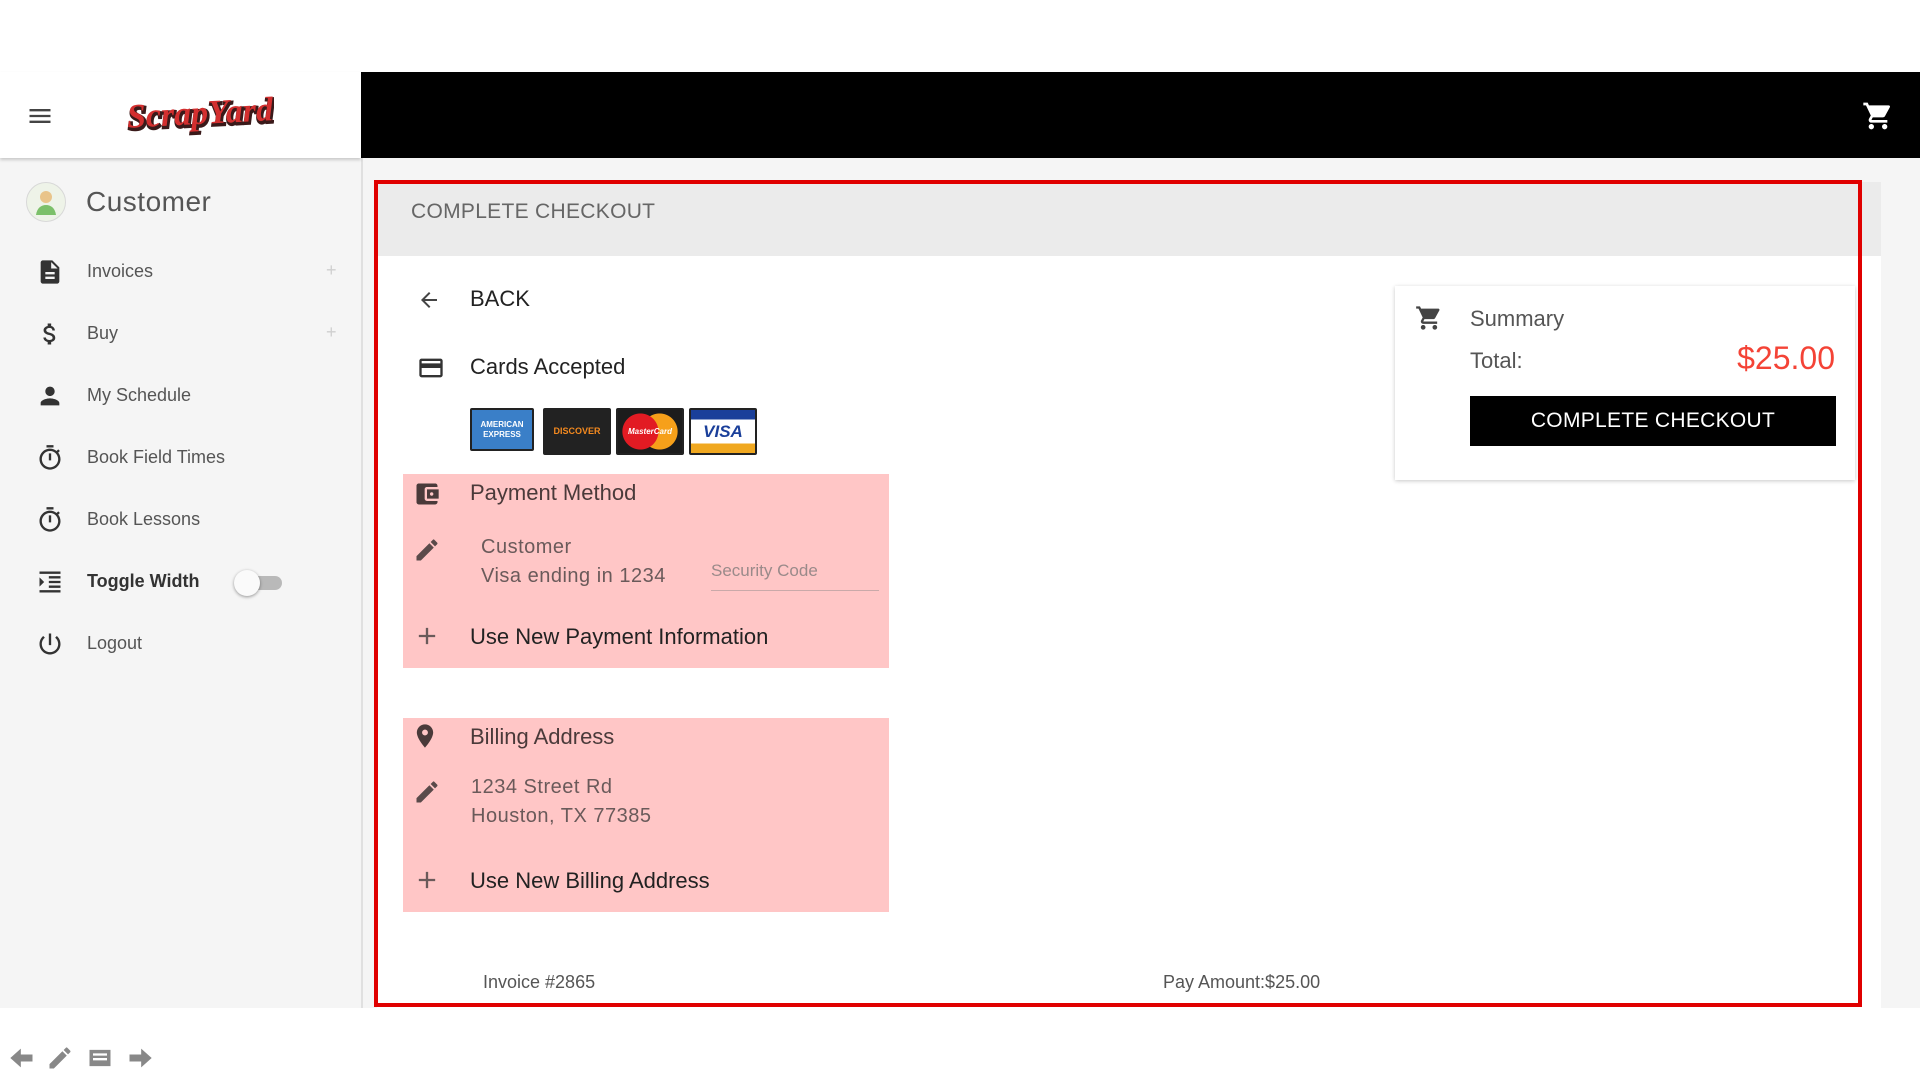 The height and width of the screenshot is (1080, 1920). What do you see at coordinates (1129, 987) in the screenshot?
I see `invoice-footer: Invoice #2865 Pay Amount:$25.00` at bounding box center [1129, 987].